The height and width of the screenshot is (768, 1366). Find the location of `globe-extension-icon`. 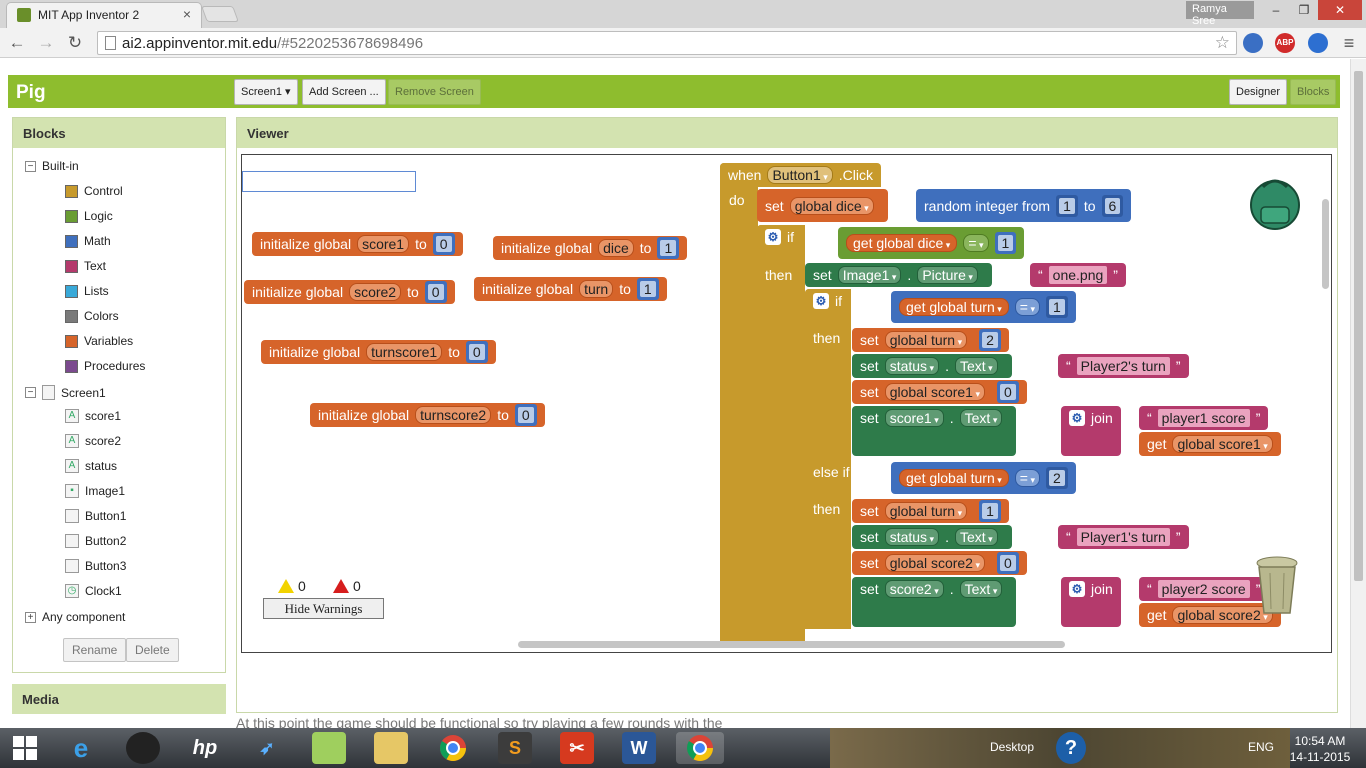

globe-extension-icon is located at coordinates (1253, 43).